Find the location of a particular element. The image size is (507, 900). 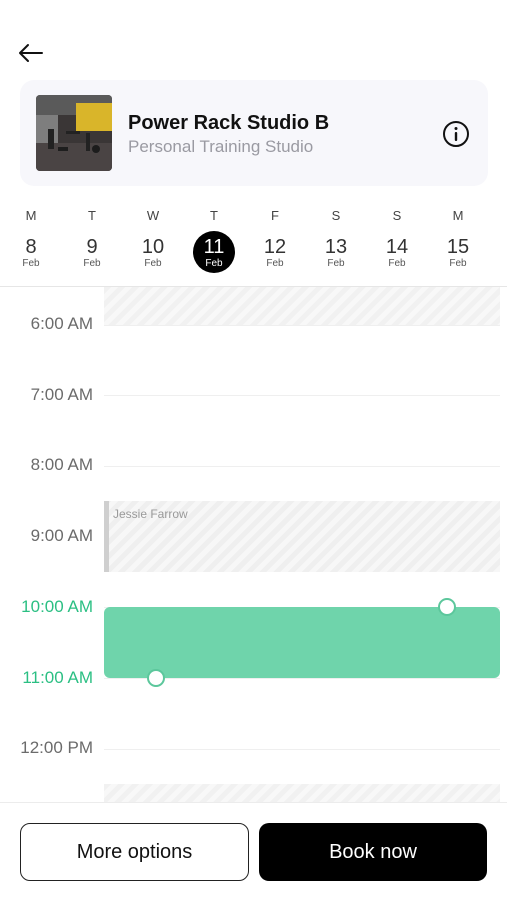

day-item: M 15 Feb is located at coordinates (458, 246).